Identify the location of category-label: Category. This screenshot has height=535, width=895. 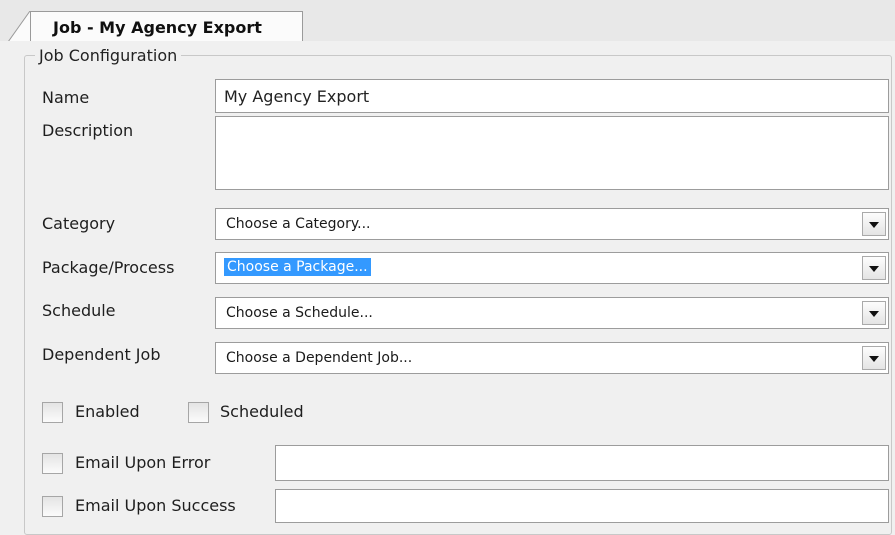
(79, 223).